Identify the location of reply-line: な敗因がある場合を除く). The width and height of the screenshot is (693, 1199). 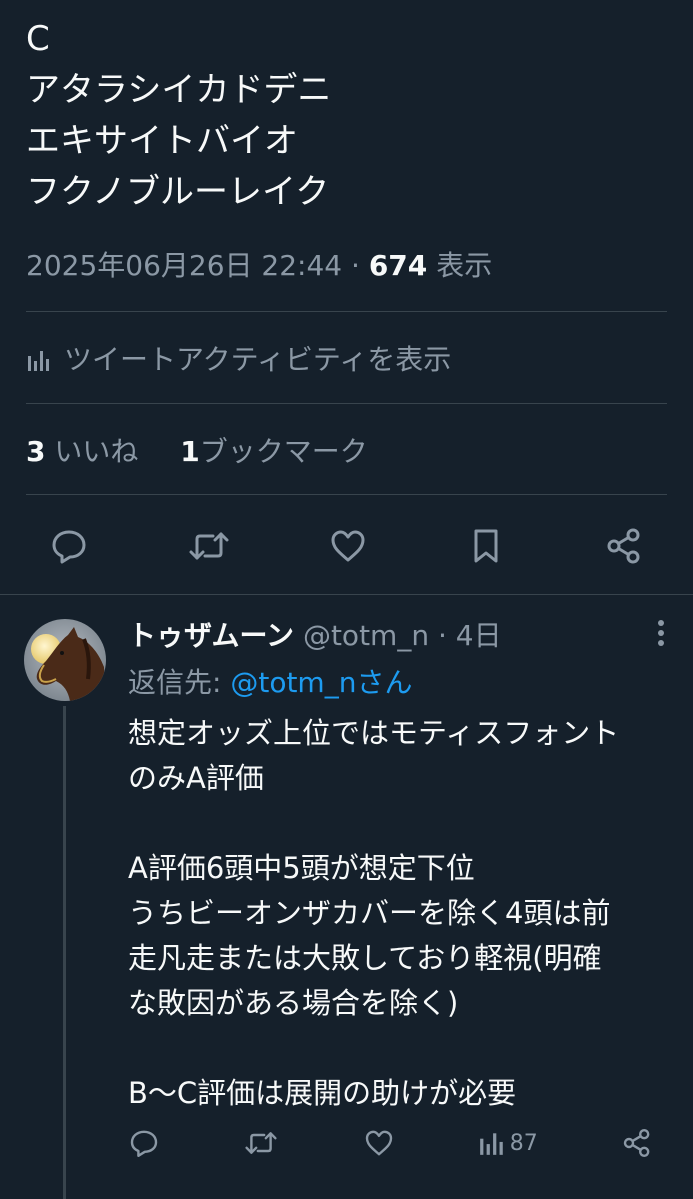
(293, 1003).